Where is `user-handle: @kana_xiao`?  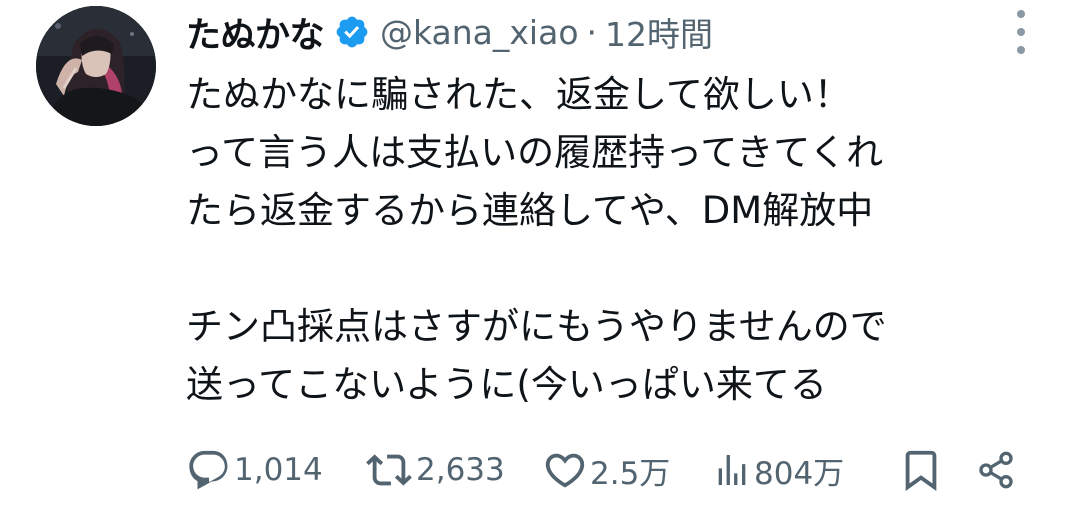 user-handle: @kana_xiao is located at coordinates (479, 32).